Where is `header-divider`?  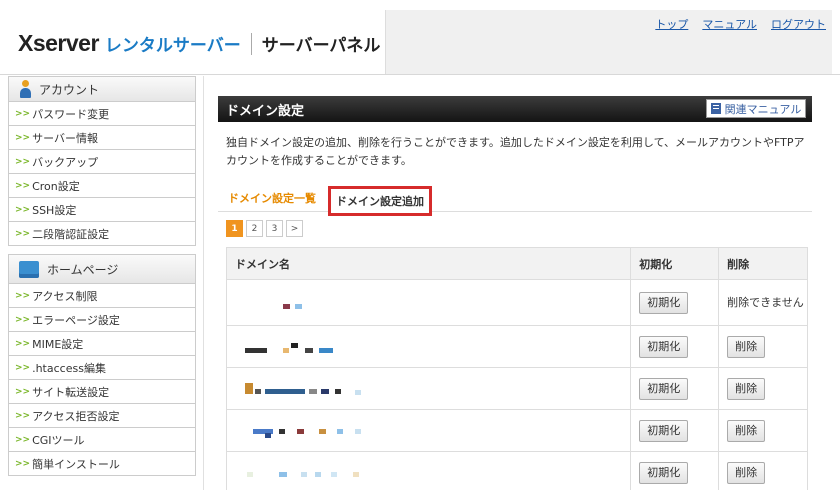
header-divider is located at coordinates (420, 74).